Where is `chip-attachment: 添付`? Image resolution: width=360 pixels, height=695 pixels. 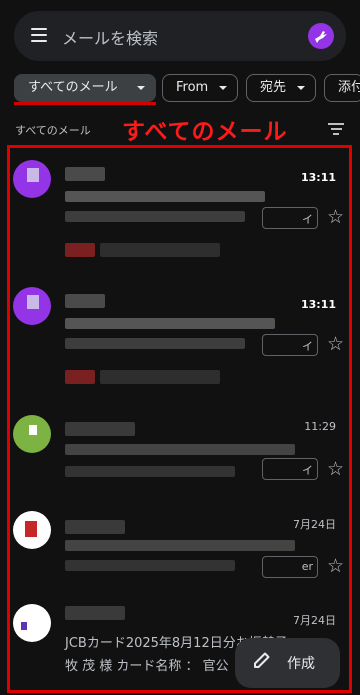 chip-attachment: 添付 is located at coordinates (342, 88).